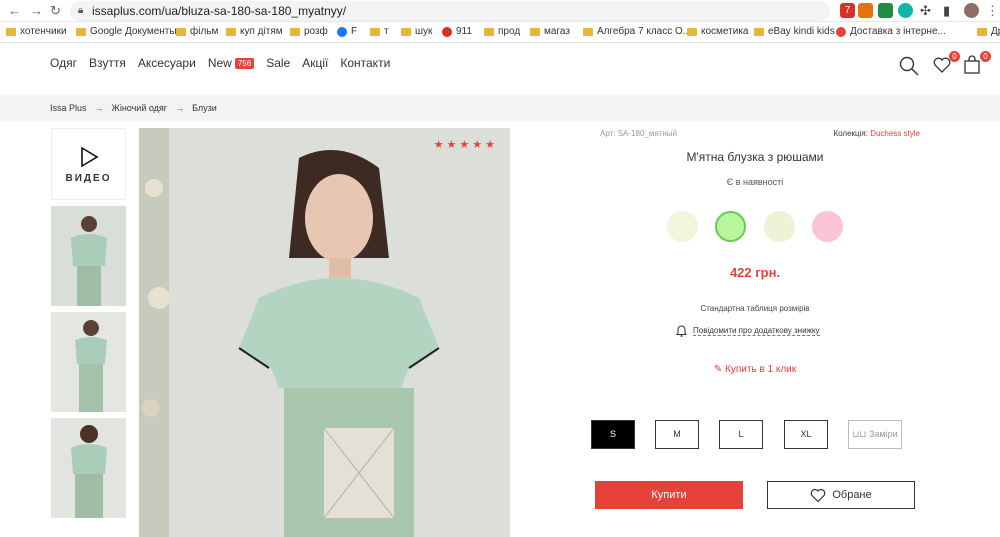 This screenshot has height=537, width=1000. Describe the element at coordinates (464, 31) in the screenshot. I see `bookmark-label: 911` at that location.